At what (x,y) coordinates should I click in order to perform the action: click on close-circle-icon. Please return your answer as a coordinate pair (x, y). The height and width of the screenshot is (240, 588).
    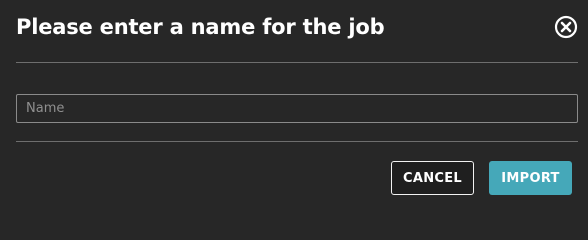
    Looking at the image, I should click on (566, 27).